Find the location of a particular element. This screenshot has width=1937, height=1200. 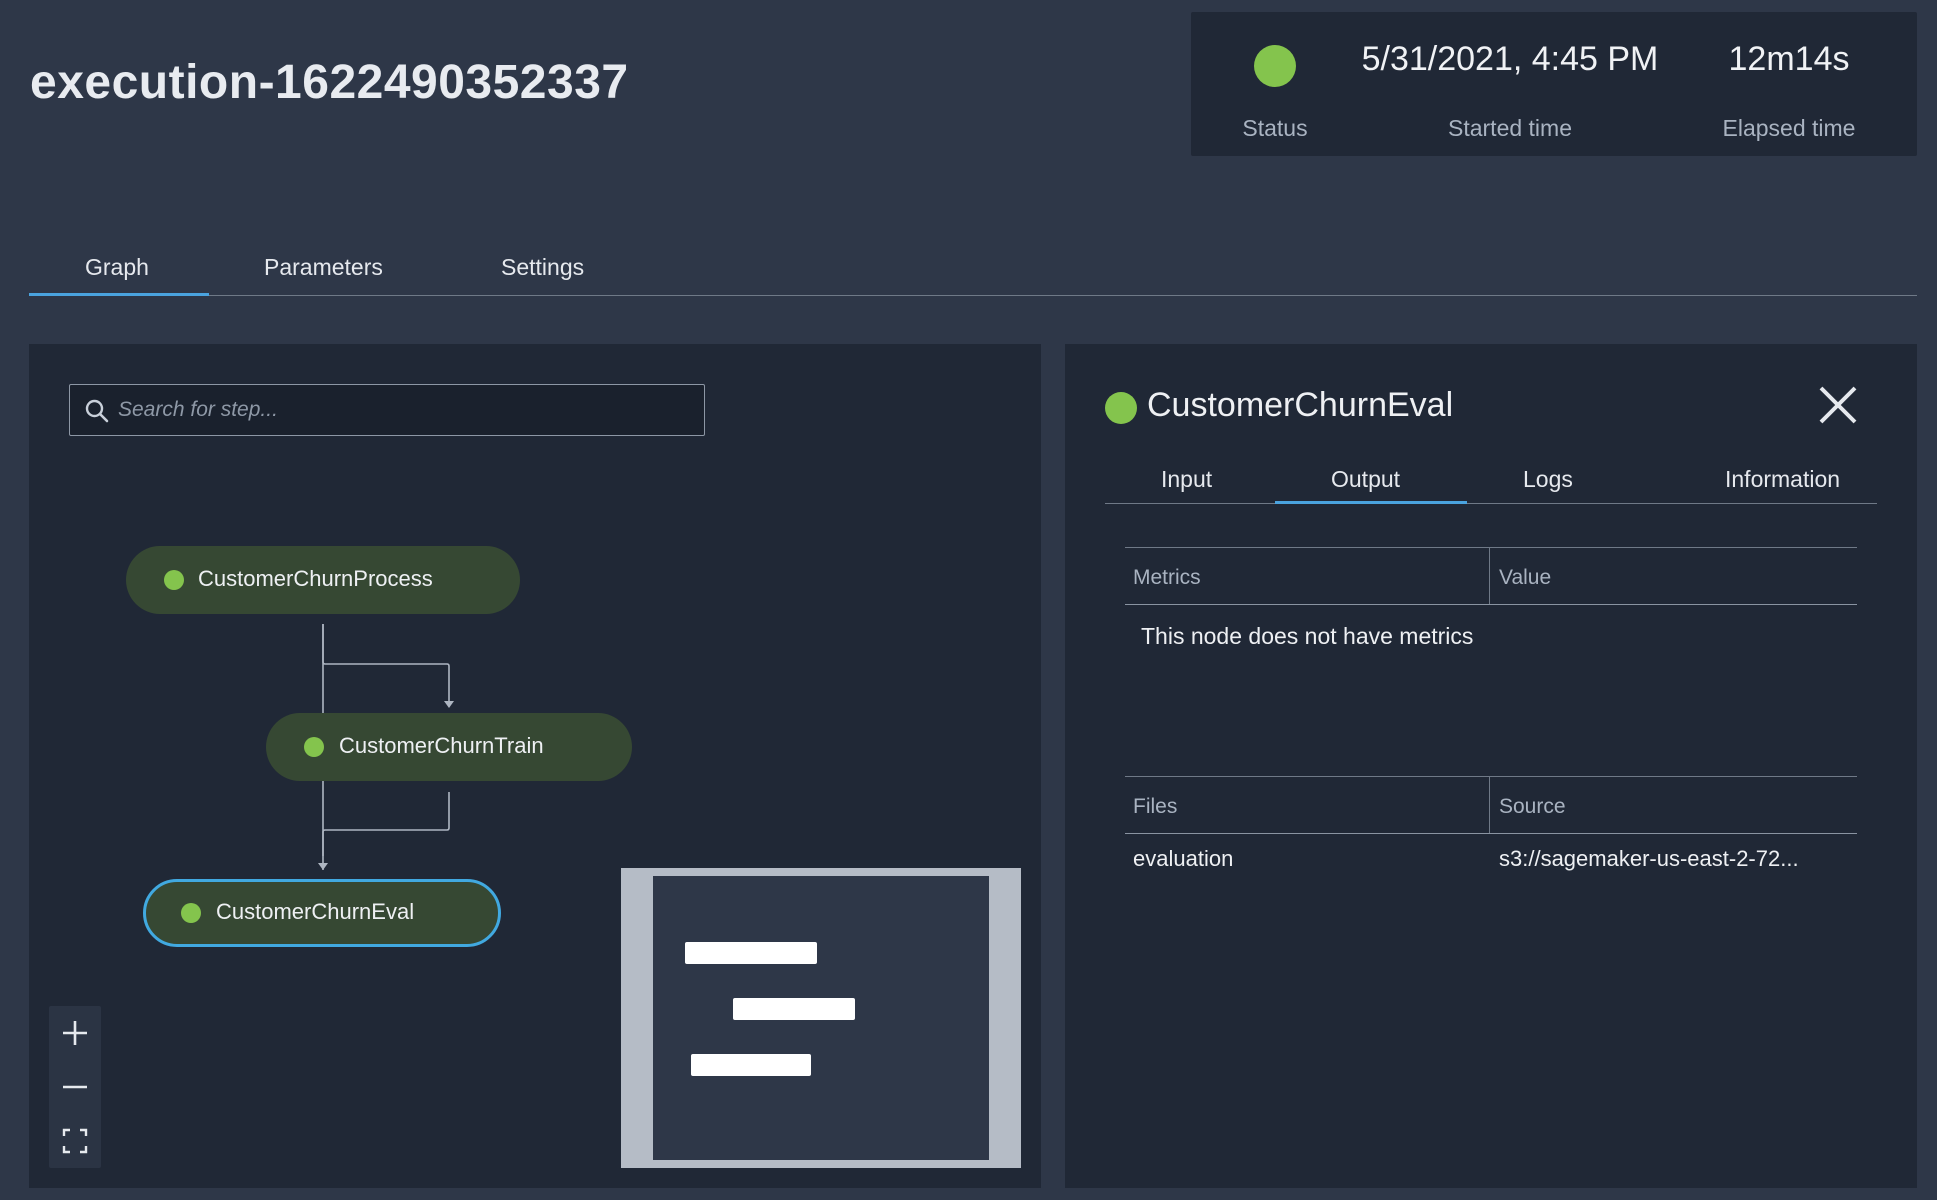

search-input is located at coordinates (403, 410).